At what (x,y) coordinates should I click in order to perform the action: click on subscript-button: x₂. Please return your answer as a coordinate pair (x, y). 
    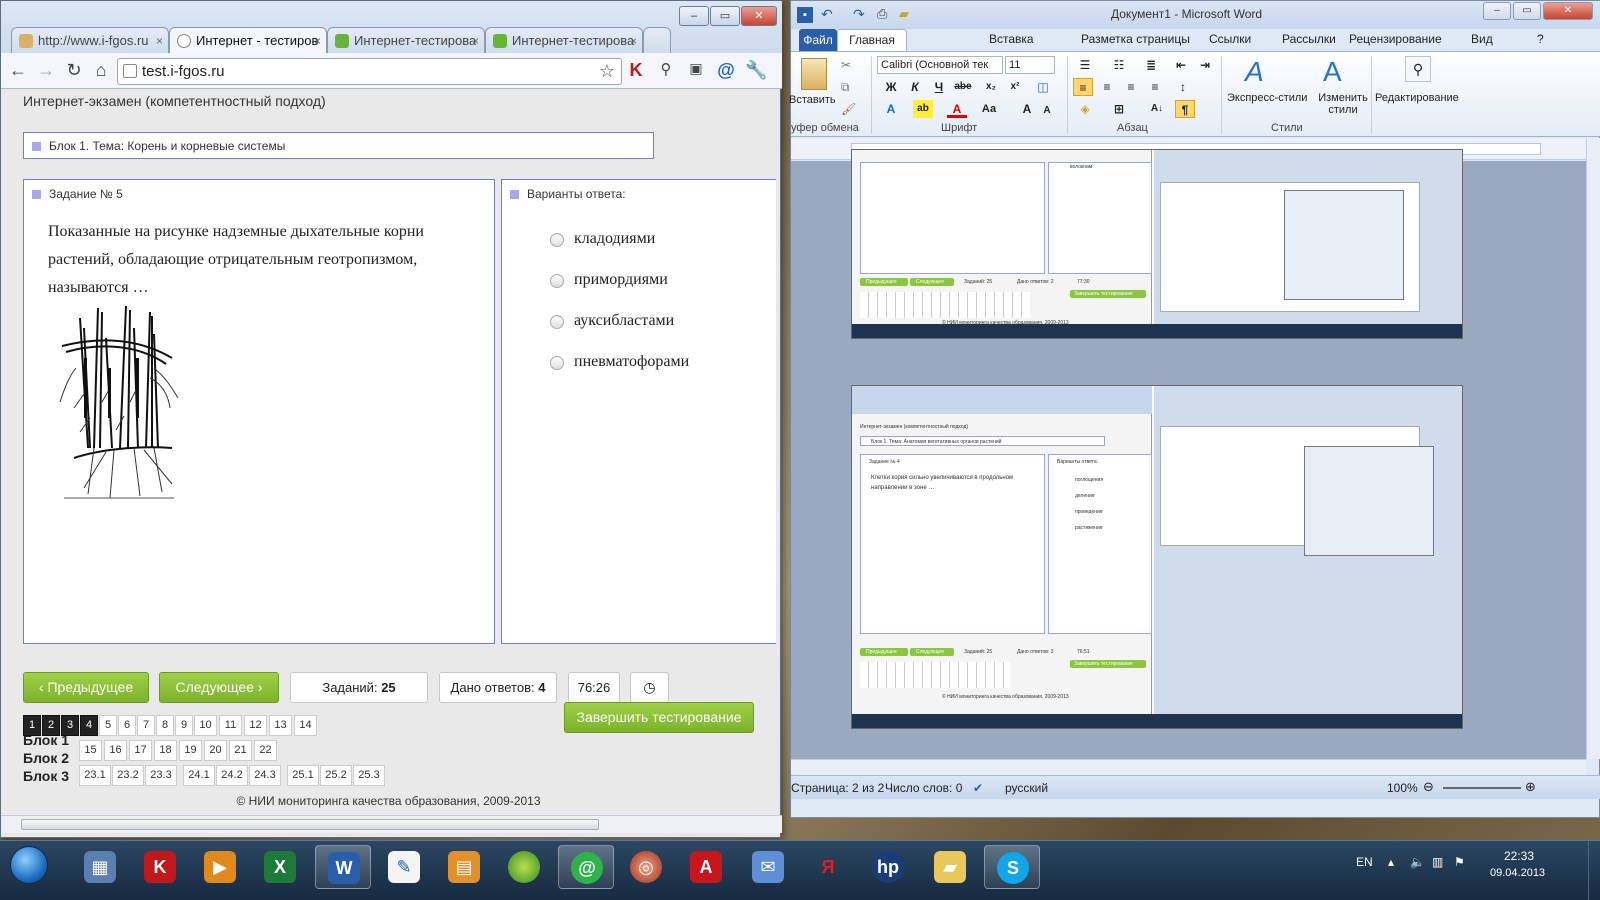
    Looking at the image, I should click on (991, 87).